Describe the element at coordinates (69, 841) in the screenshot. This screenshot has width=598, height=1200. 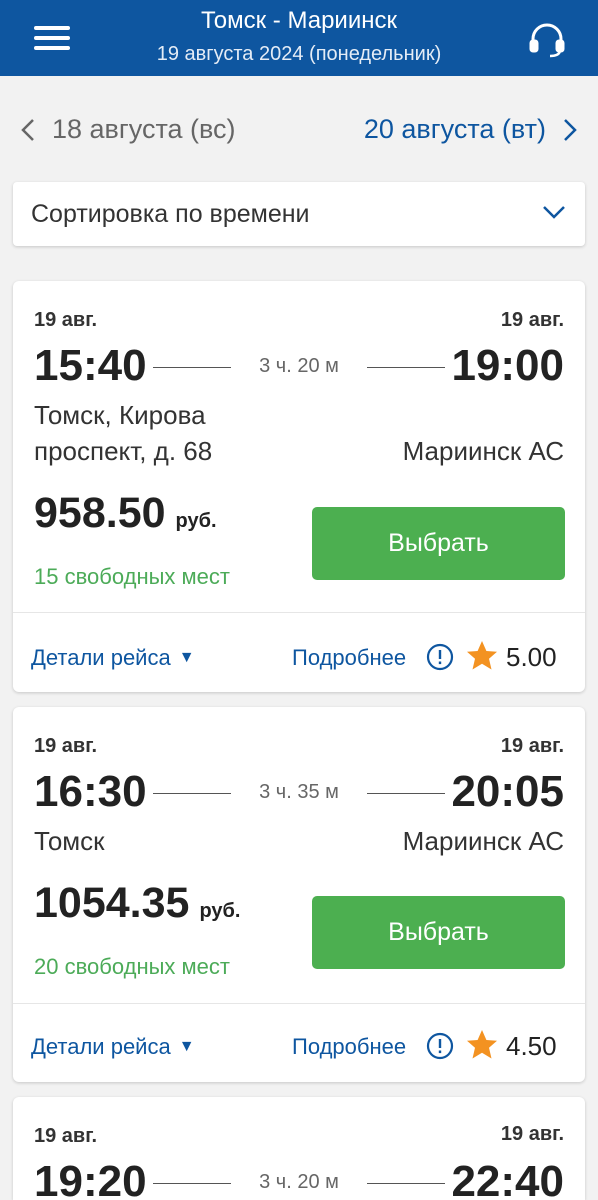
I see `departure-station: Томск` at that location.